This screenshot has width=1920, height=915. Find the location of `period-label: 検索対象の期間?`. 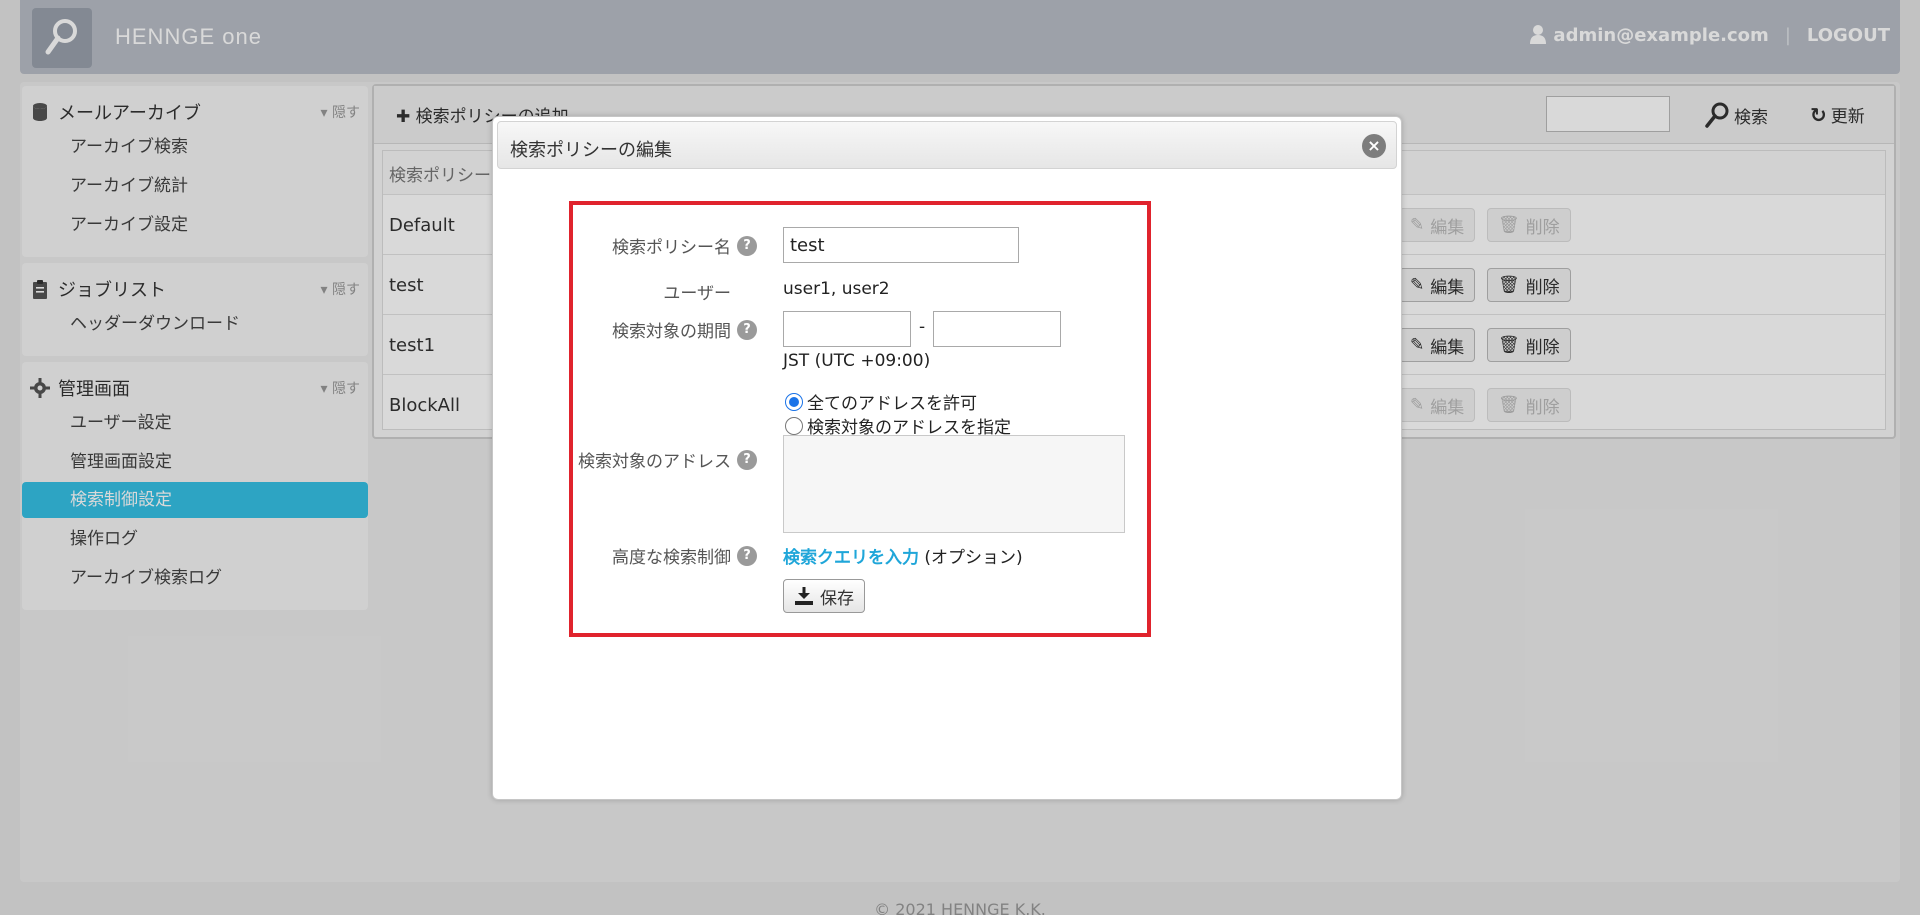

period-label: 検索対象の期間? is located at coordinates (684, 329).